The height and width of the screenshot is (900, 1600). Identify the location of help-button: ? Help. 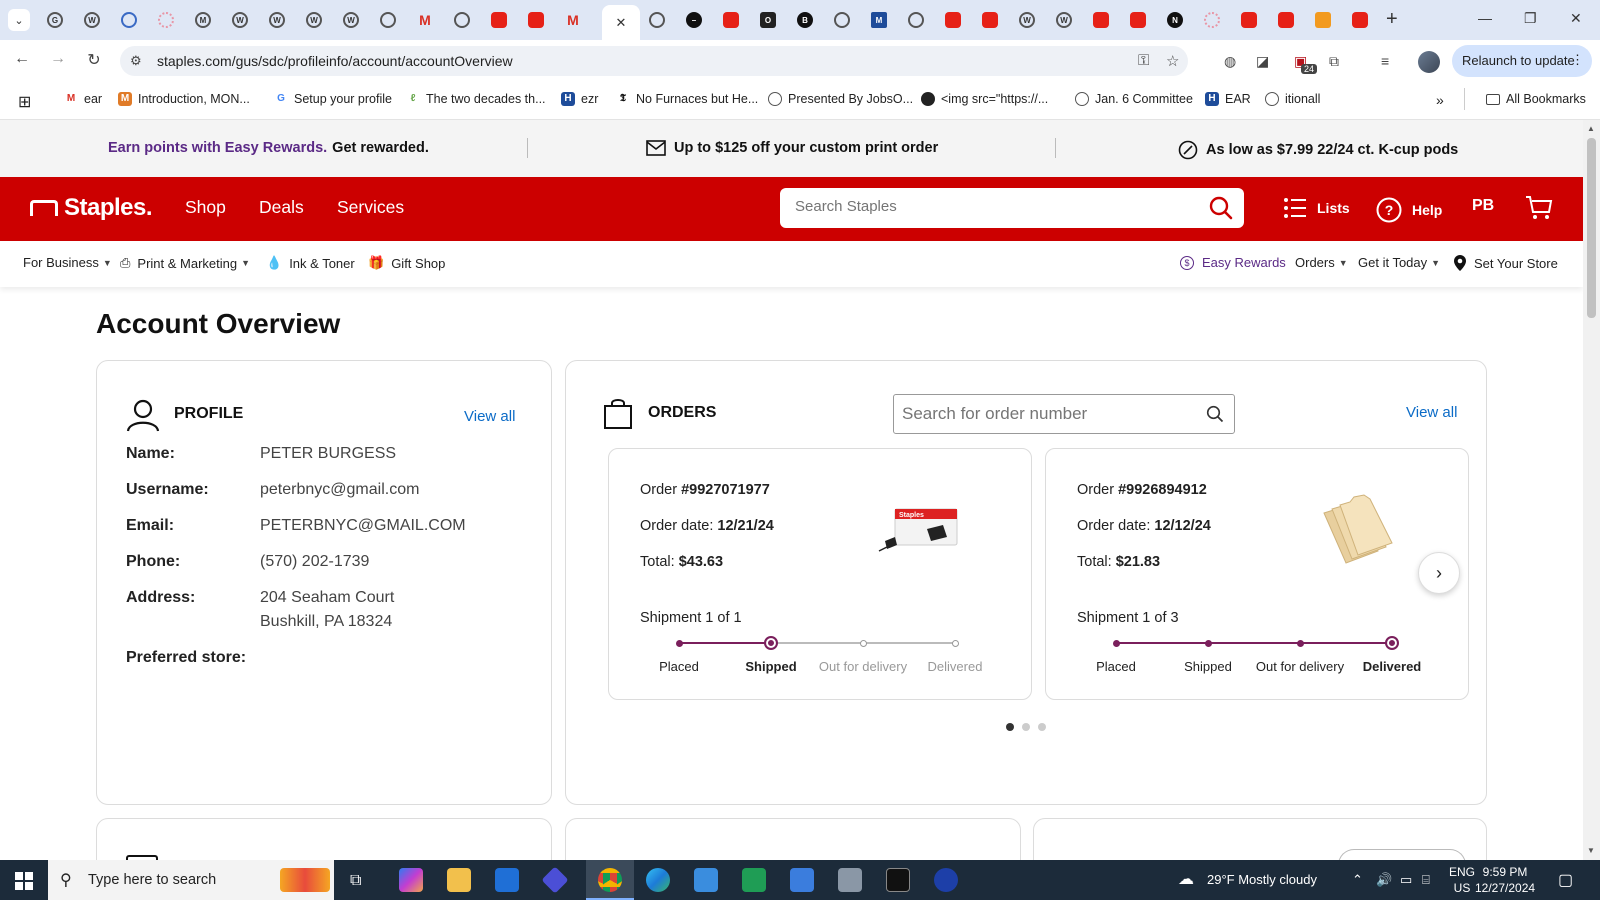
(1409, 210).